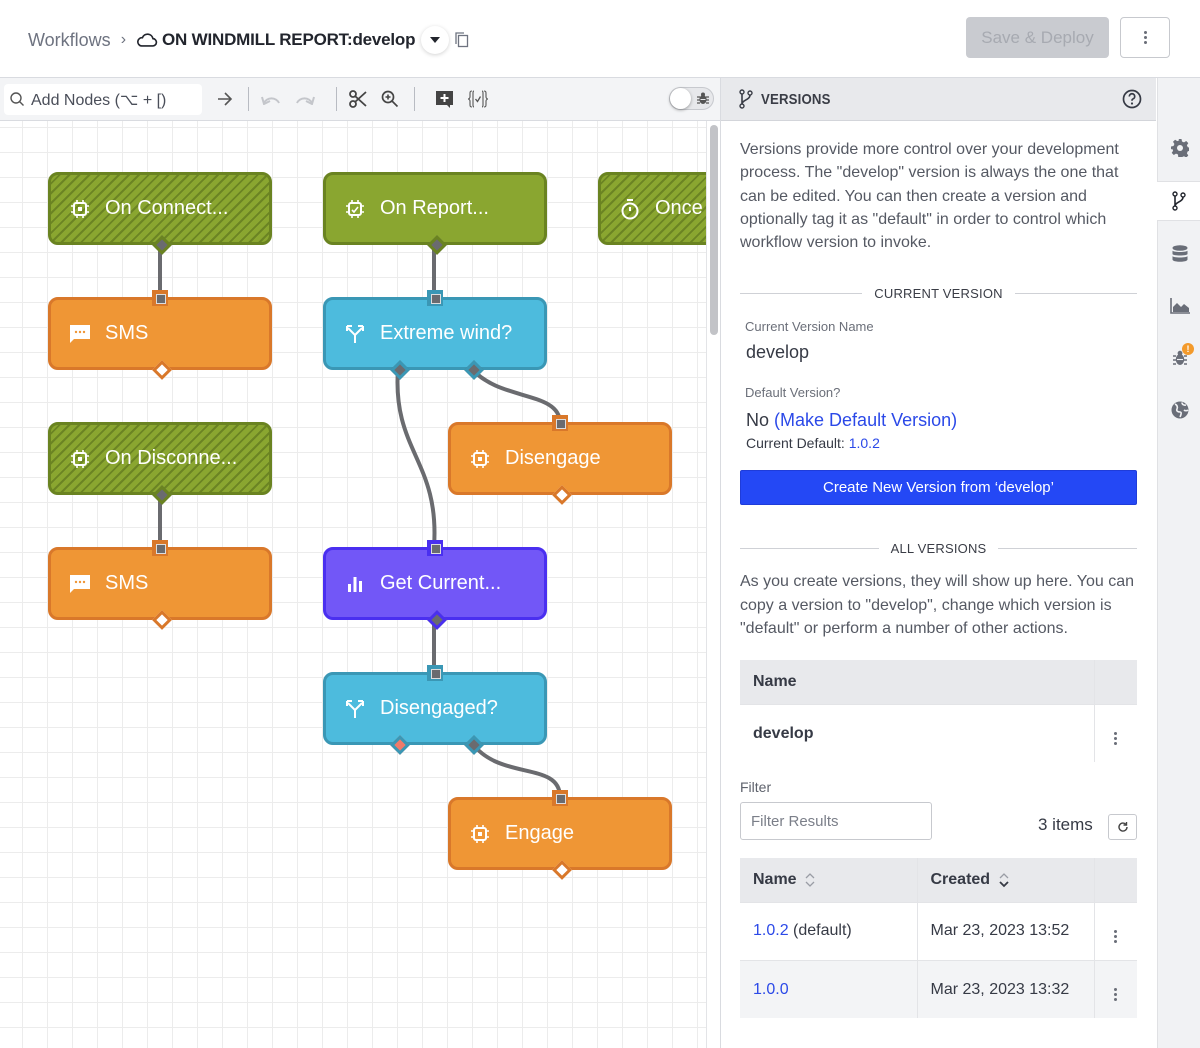 The height and width of the screenshot is (1048, 1200). Describe the element at coordinates (358, 99) in the screenshot. I see `scissors-icon` at that location.